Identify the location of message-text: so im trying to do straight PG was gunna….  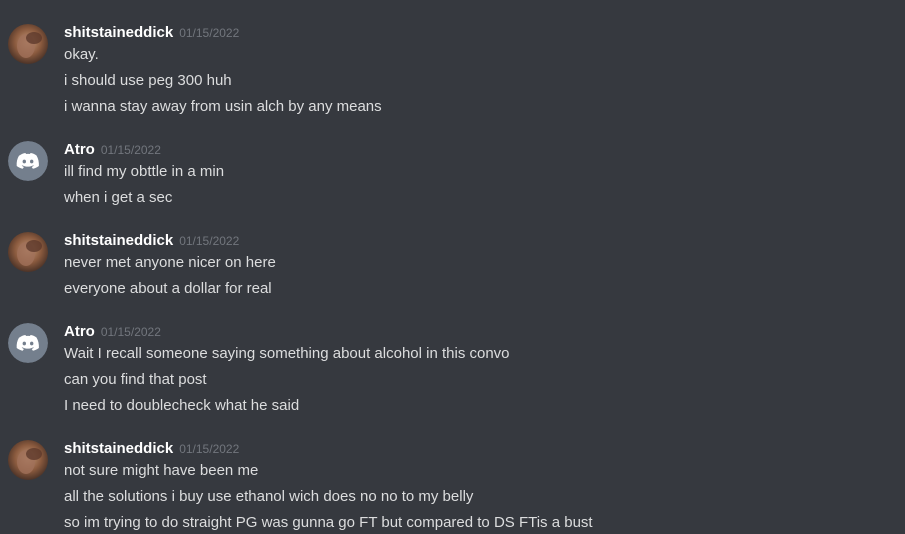
(328, 522).